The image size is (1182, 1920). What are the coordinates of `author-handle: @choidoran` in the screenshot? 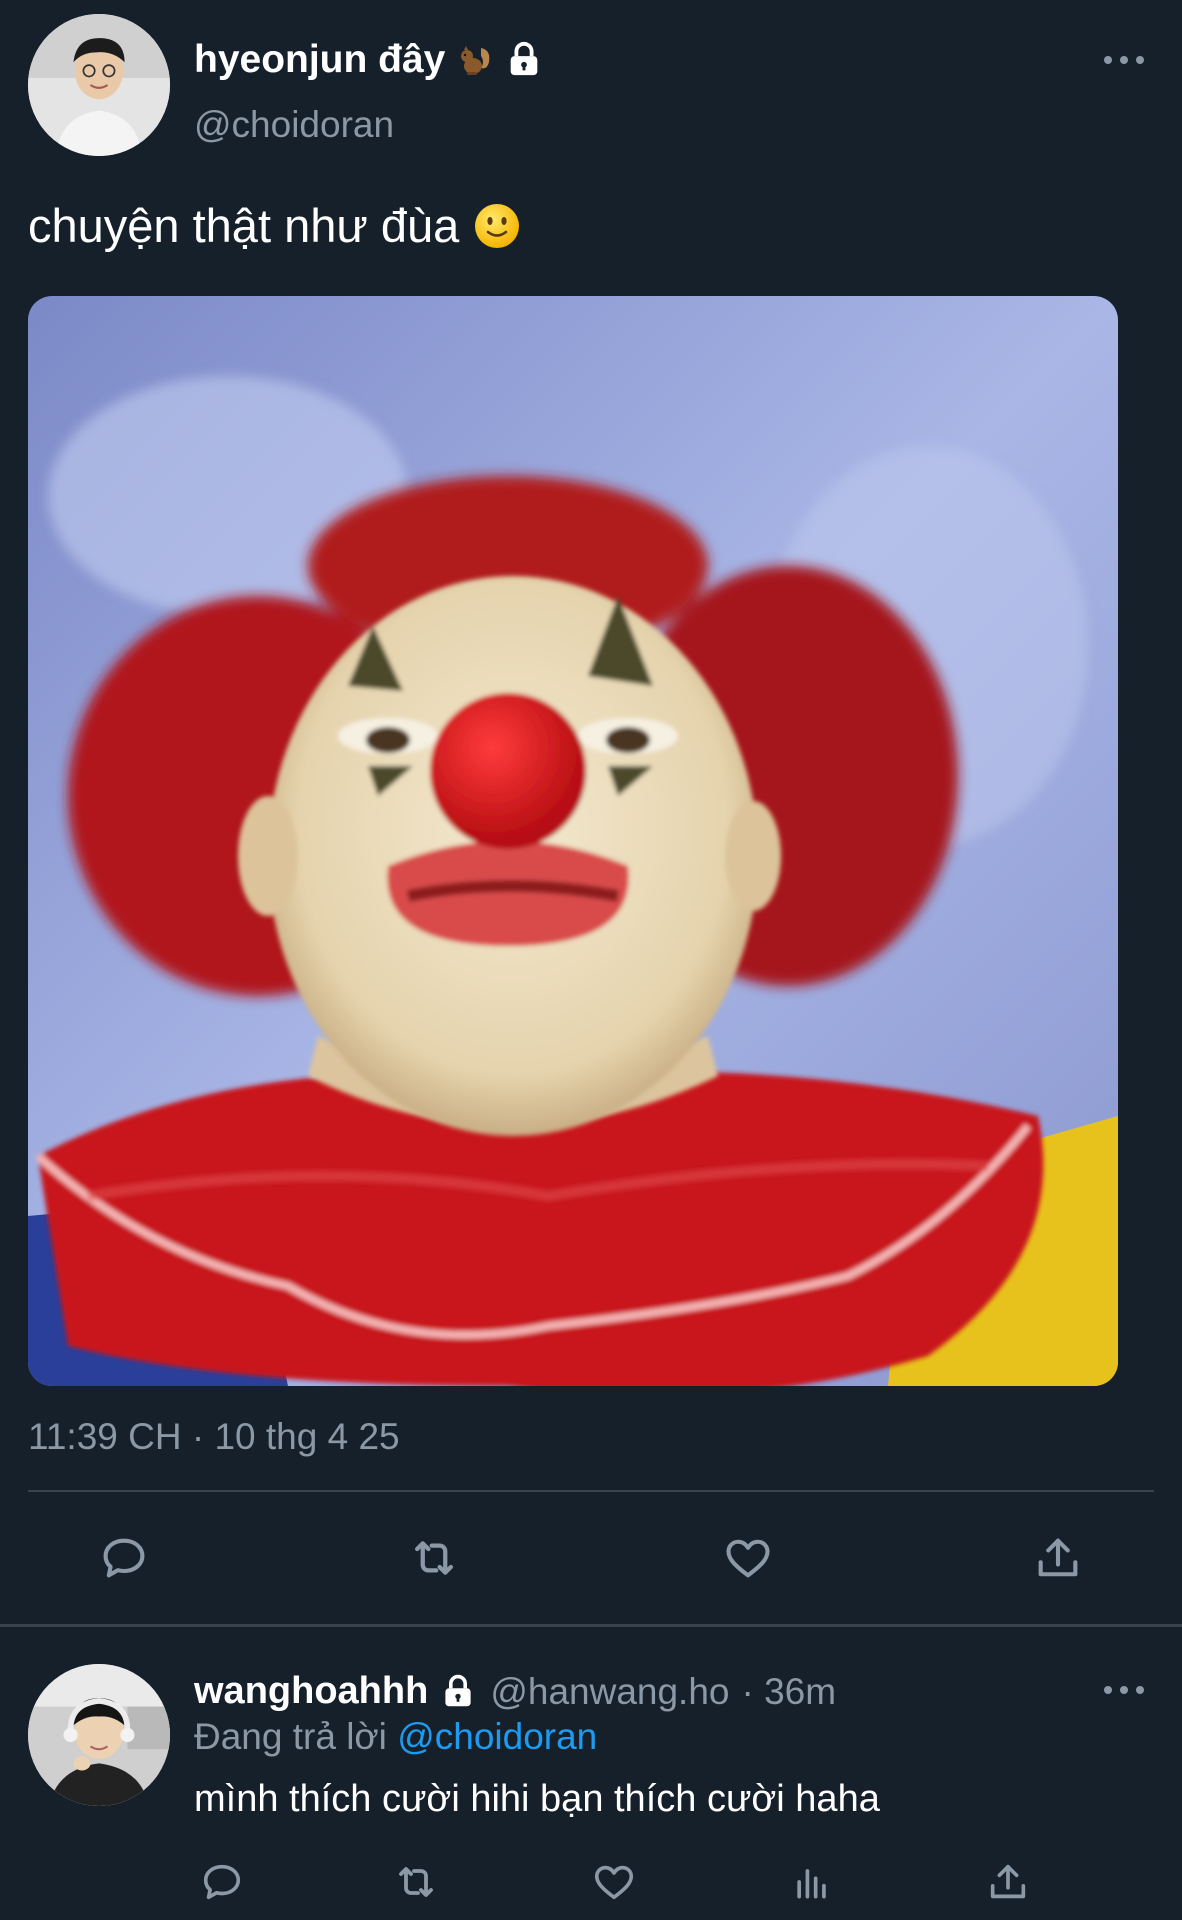 It's located at (294, 125).